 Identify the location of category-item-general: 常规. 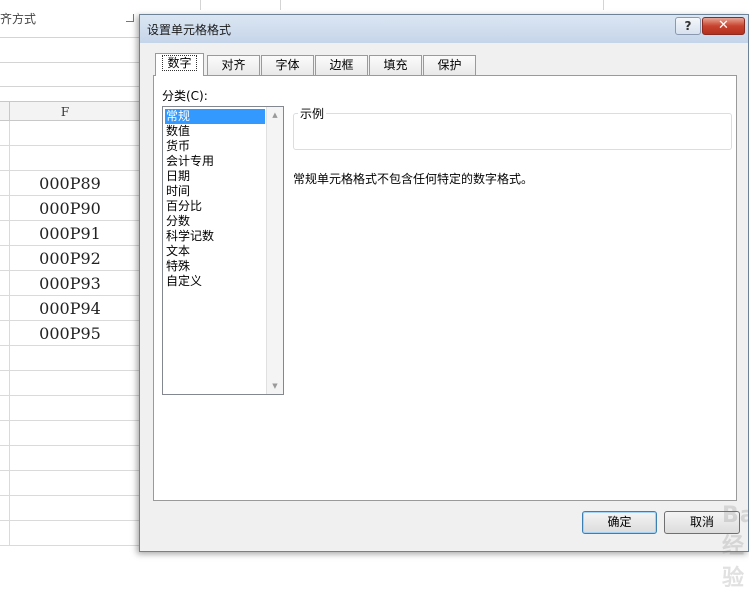
(215, 116).